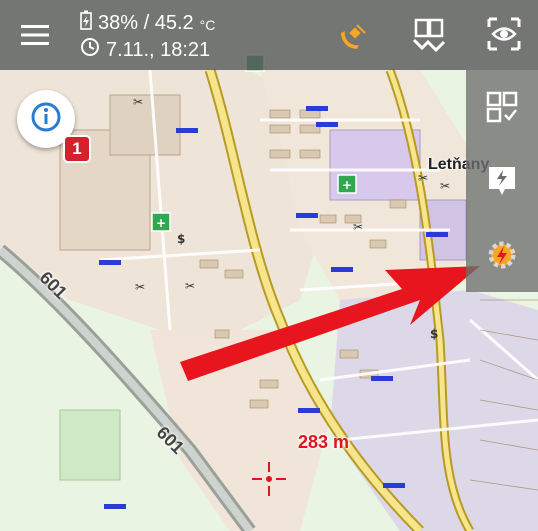 The image size is (538, 531). What do you see at coordinates (269, 35) in the screenshot?
I see `top-status-bar: 38% / 45.2 °C 7.11., 18:21` at bounding box center [269, 35].